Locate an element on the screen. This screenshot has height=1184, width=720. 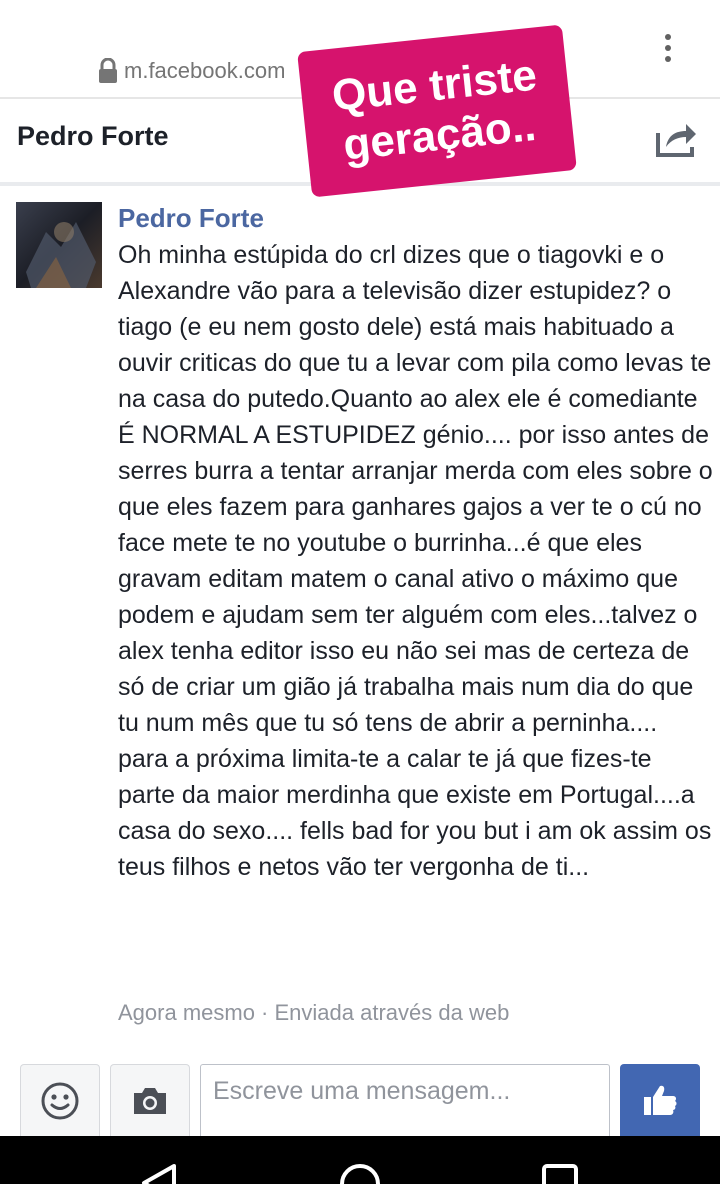
thumbs-up-icon is located at coordinates (660, 1100).